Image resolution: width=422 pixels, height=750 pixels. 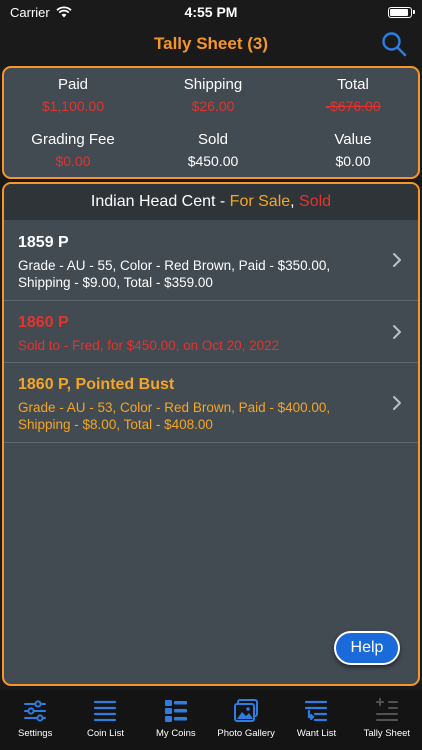 What do you see at coordinates (315, 201) in the screenshot?
I see `header-sold: Sold` at bounding box center [315, 201].